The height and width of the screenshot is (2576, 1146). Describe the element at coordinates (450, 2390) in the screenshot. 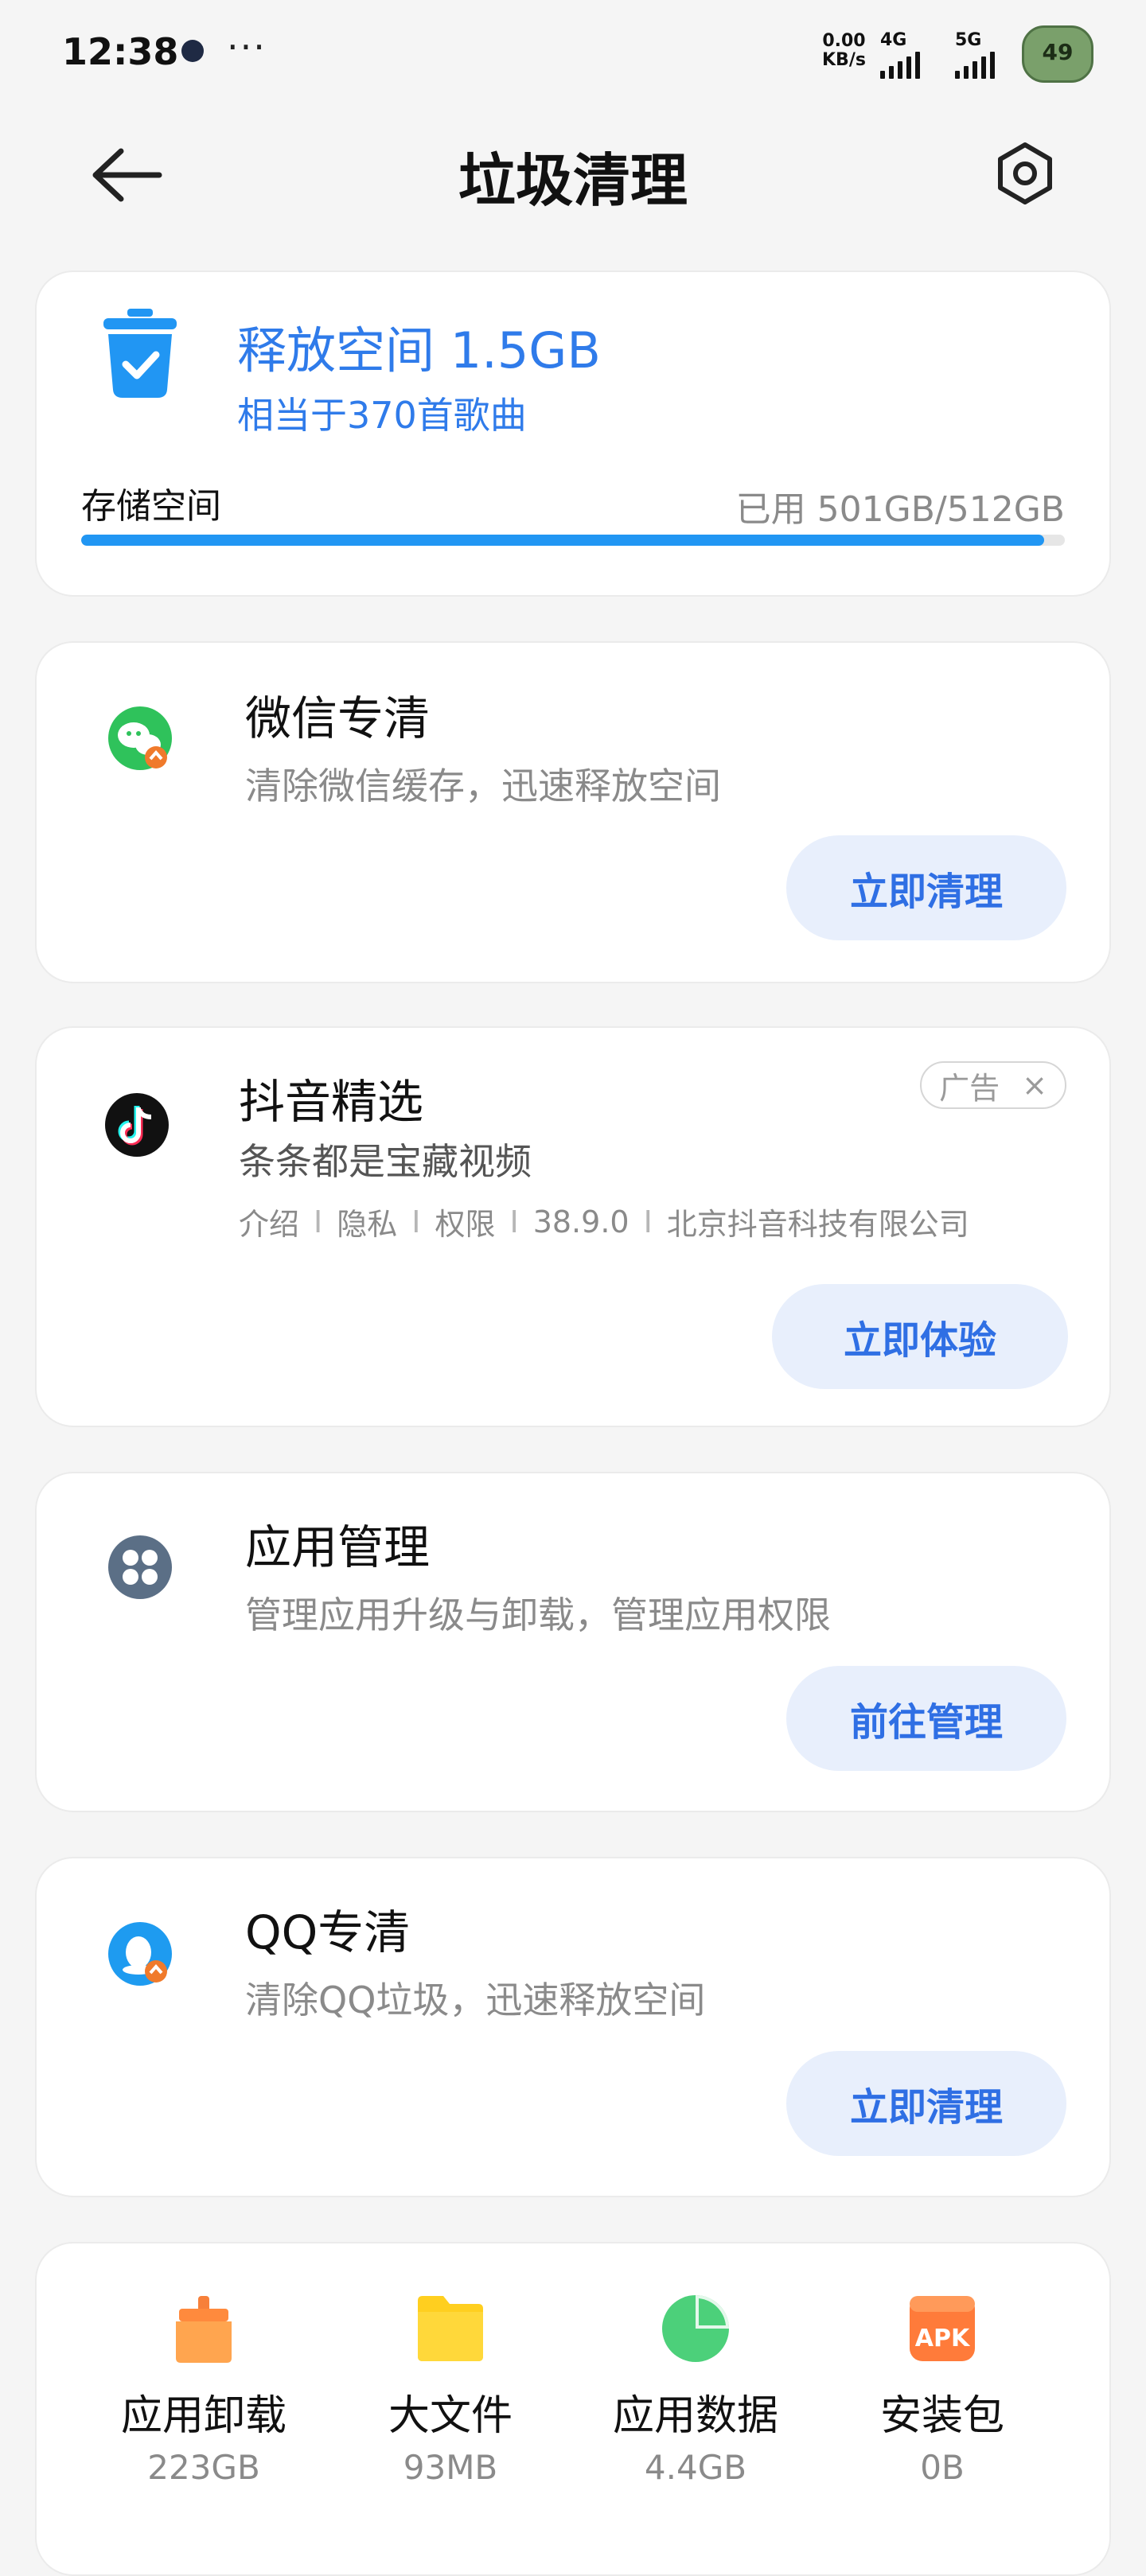

I see `tool-large-files: 大文件 93MB` at that location.